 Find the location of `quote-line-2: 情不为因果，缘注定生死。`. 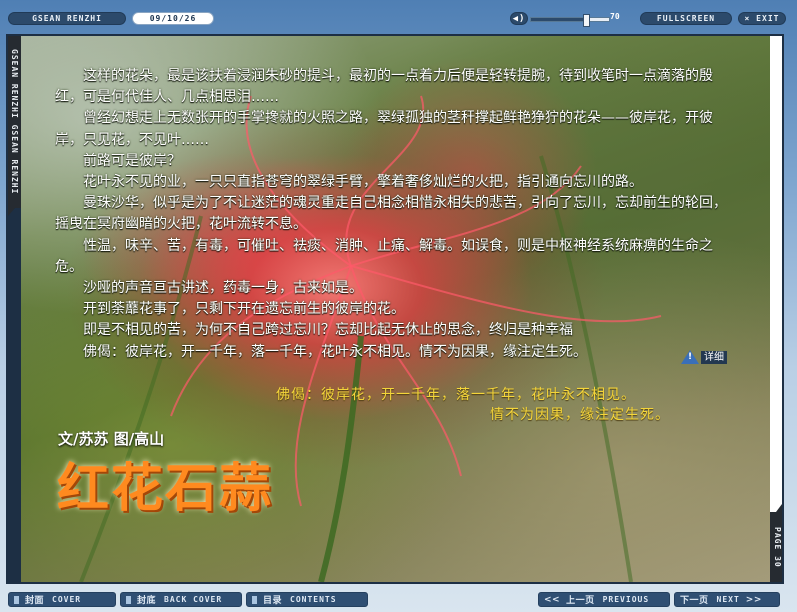

quote-line-2: 情不为因果，缘注定生死。 is located at coordinates (580, 415).